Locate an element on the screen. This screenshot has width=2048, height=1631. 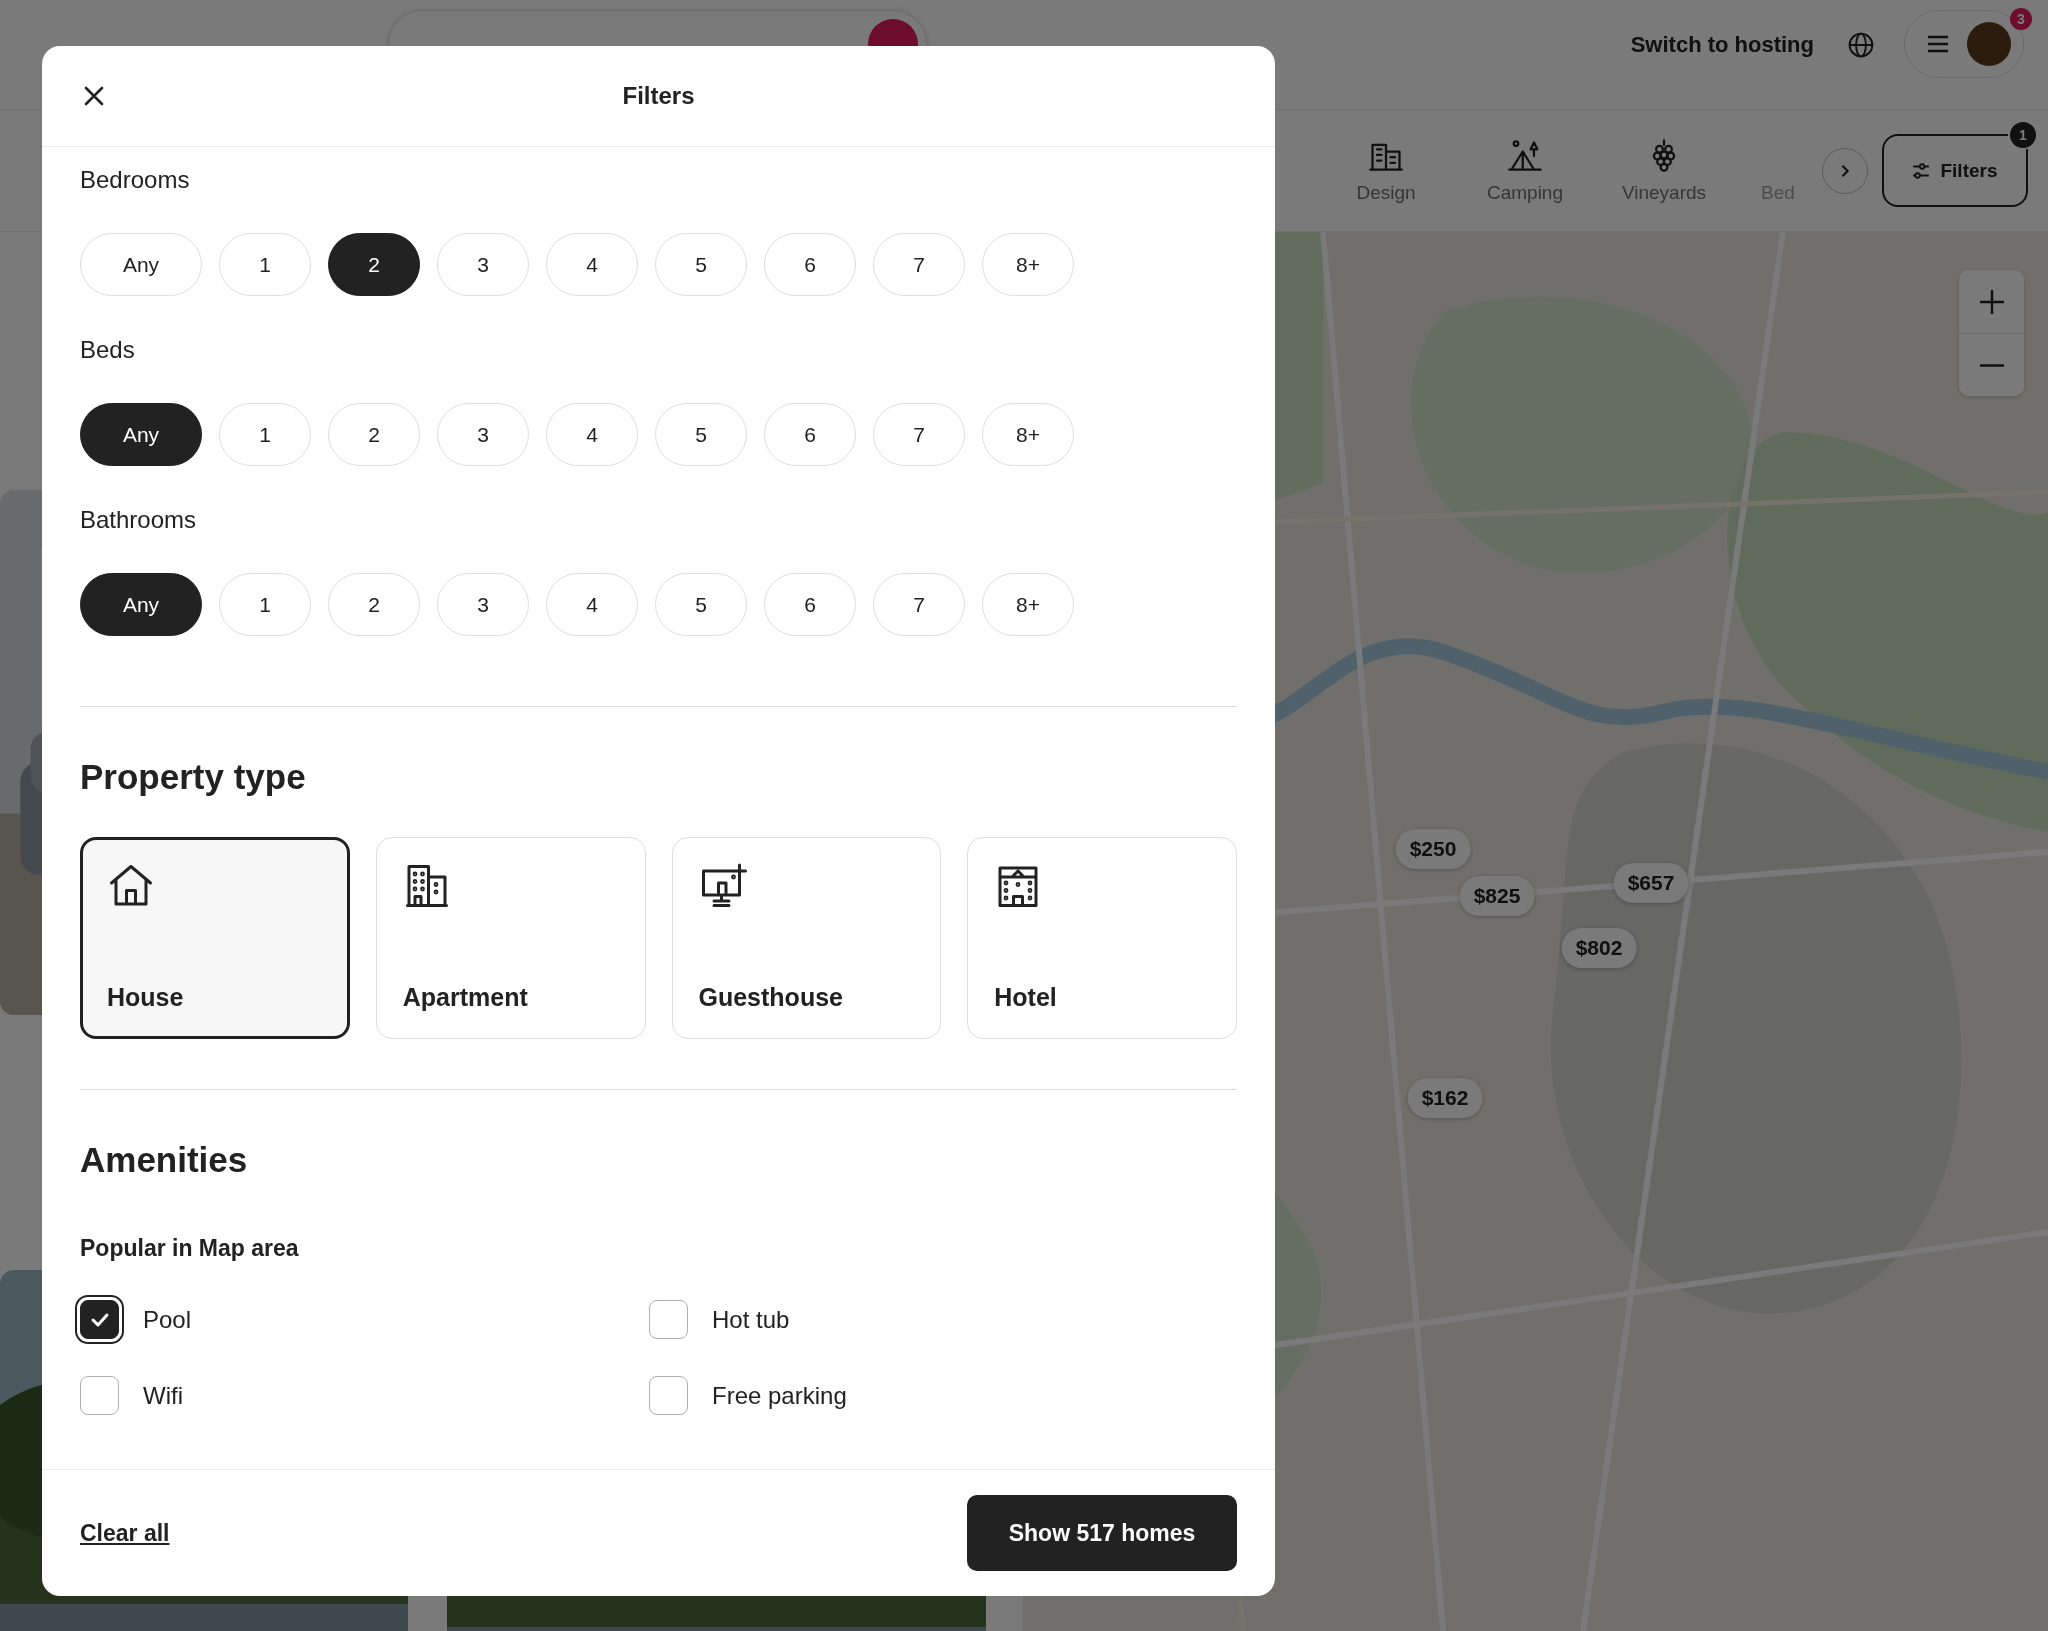
close-icon is located at coordinates (94, 96).